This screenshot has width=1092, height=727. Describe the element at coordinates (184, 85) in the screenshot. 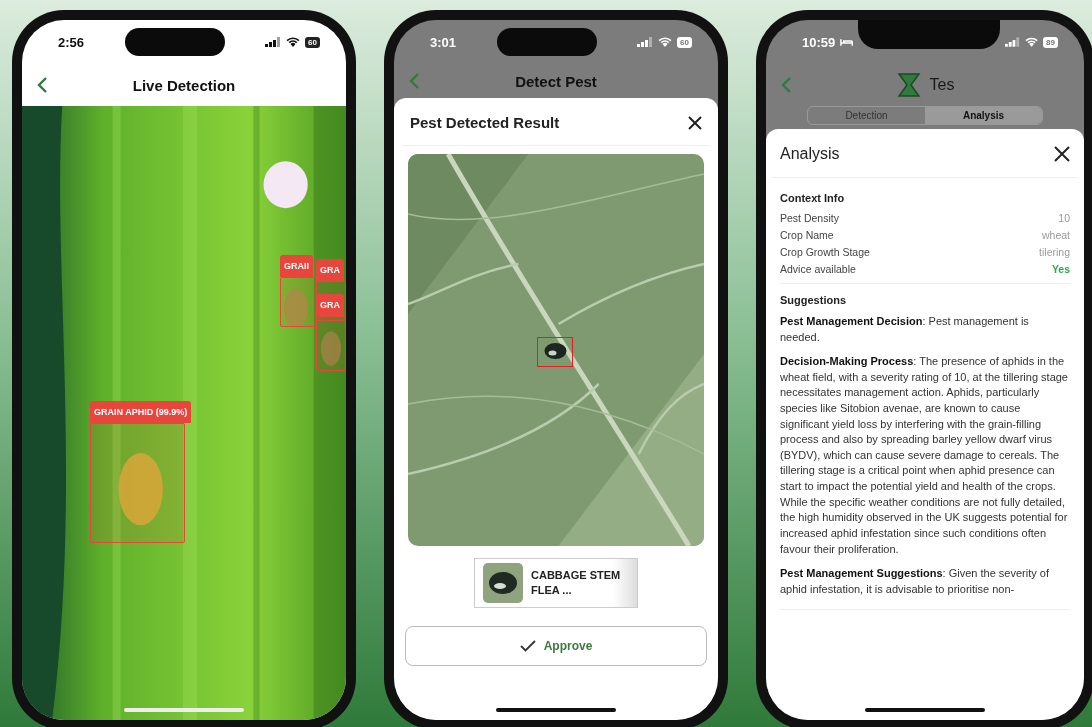

I see `screen-title: Live Detection` at that location.